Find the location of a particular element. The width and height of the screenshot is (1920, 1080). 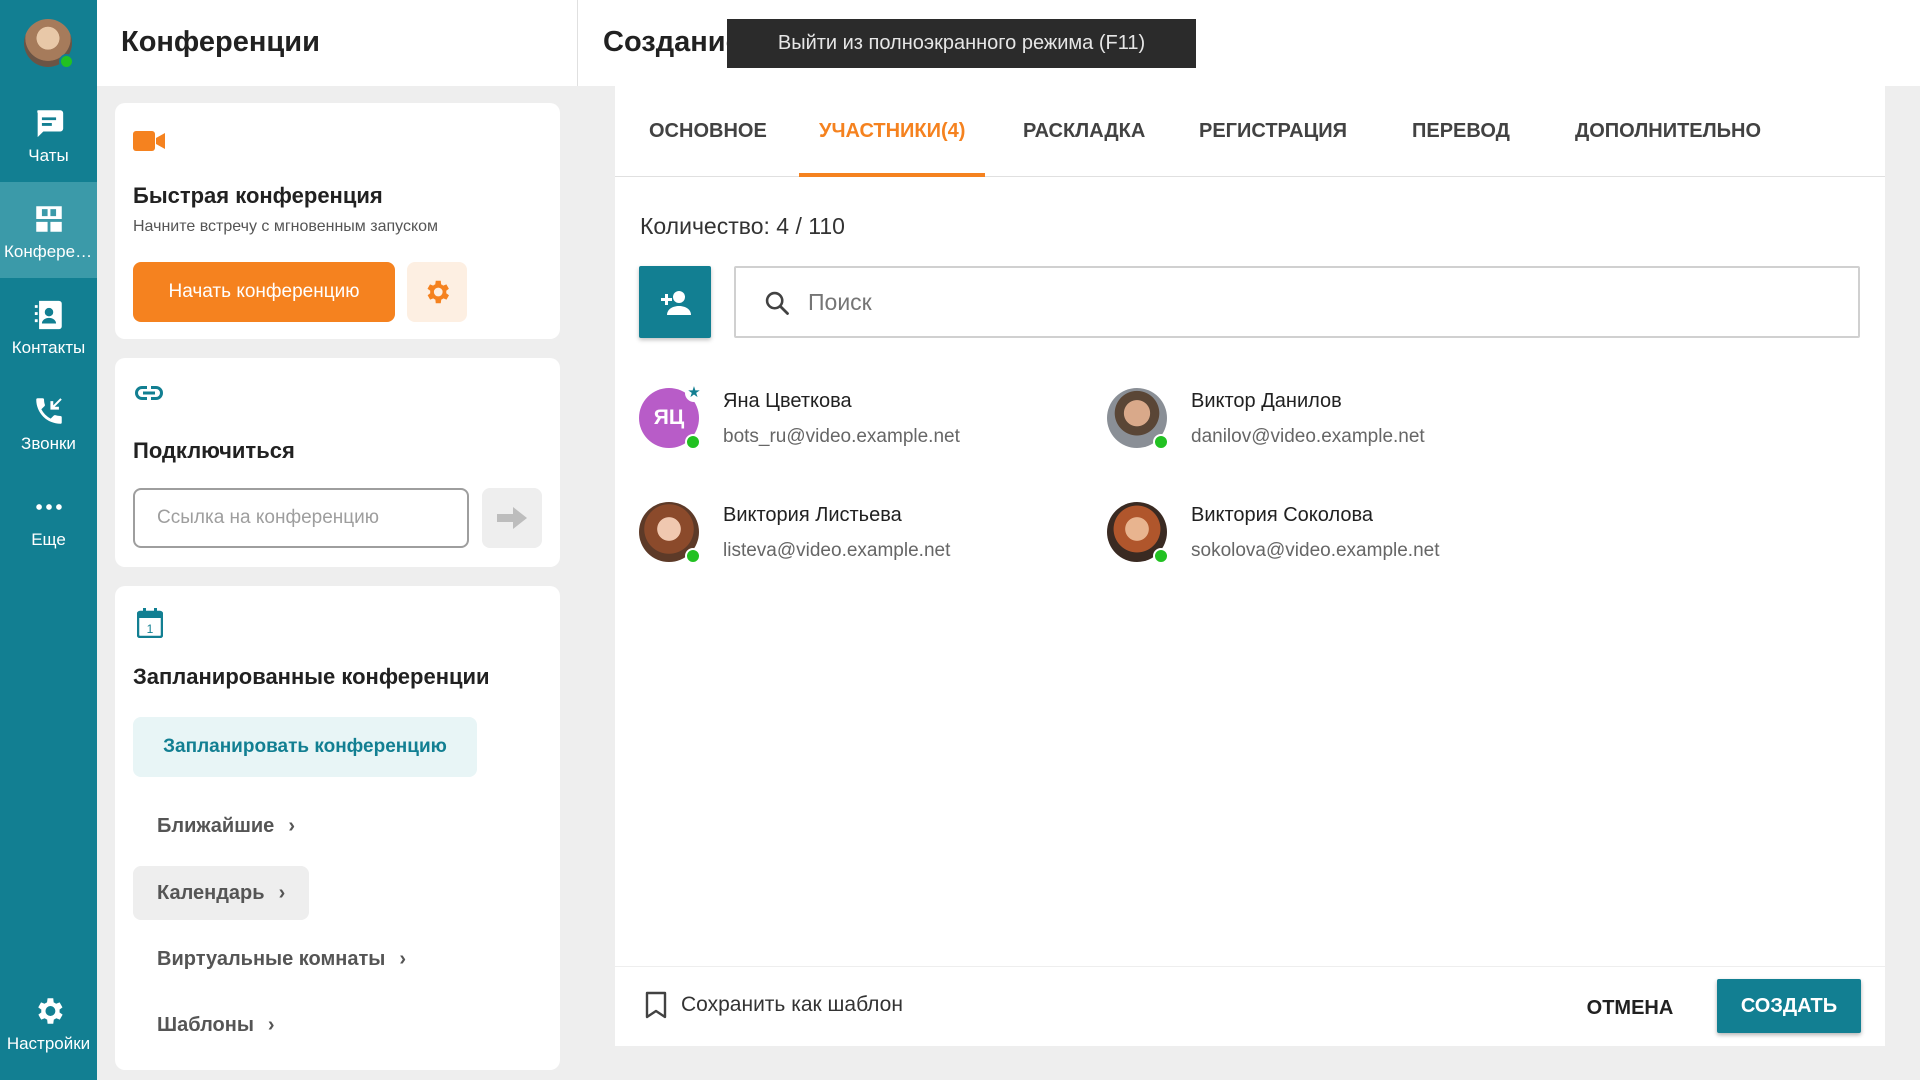

participant-email: sokolova@video.example.net is located at coordinates (1315, 550).